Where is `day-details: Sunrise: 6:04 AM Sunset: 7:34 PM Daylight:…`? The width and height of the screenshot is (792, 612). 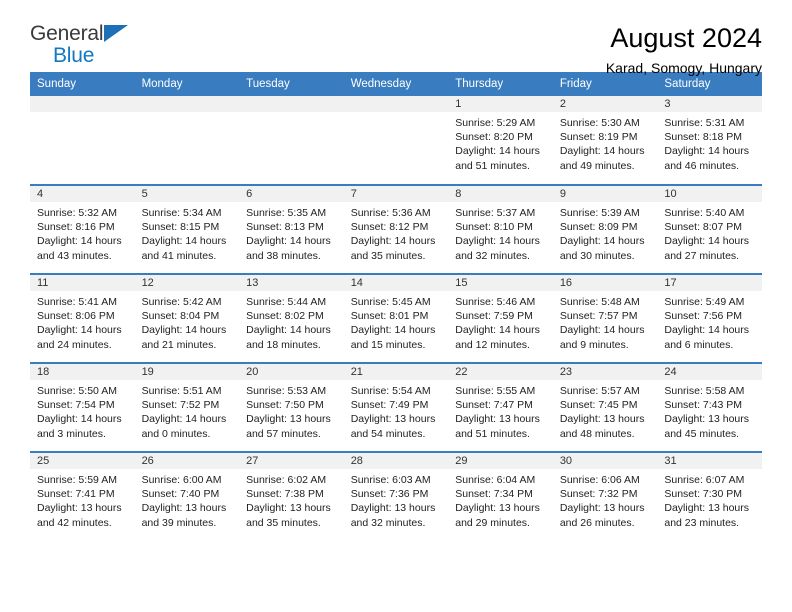 day-details: Sunrise: 6:04 AM Sunset: 7:34 PM Daylight:… is located at coordinates (500, 499).